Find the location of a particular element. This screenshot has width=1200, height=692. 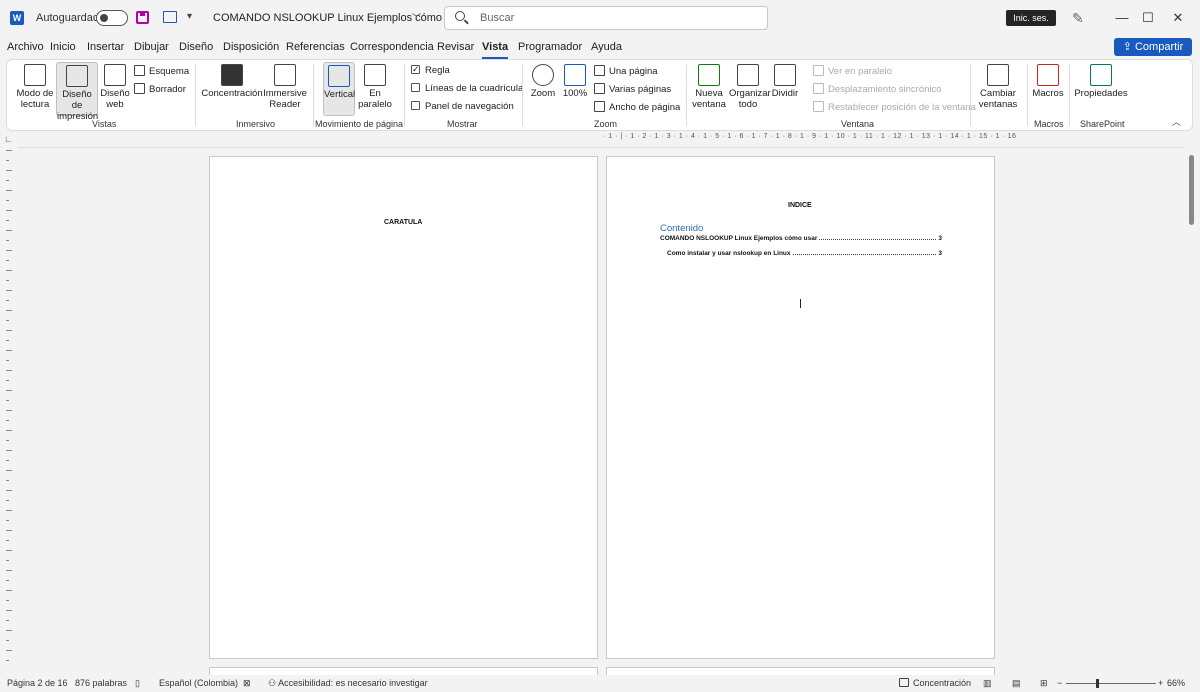

tab-revisar: Revisar is located at coordinates (455, 47).